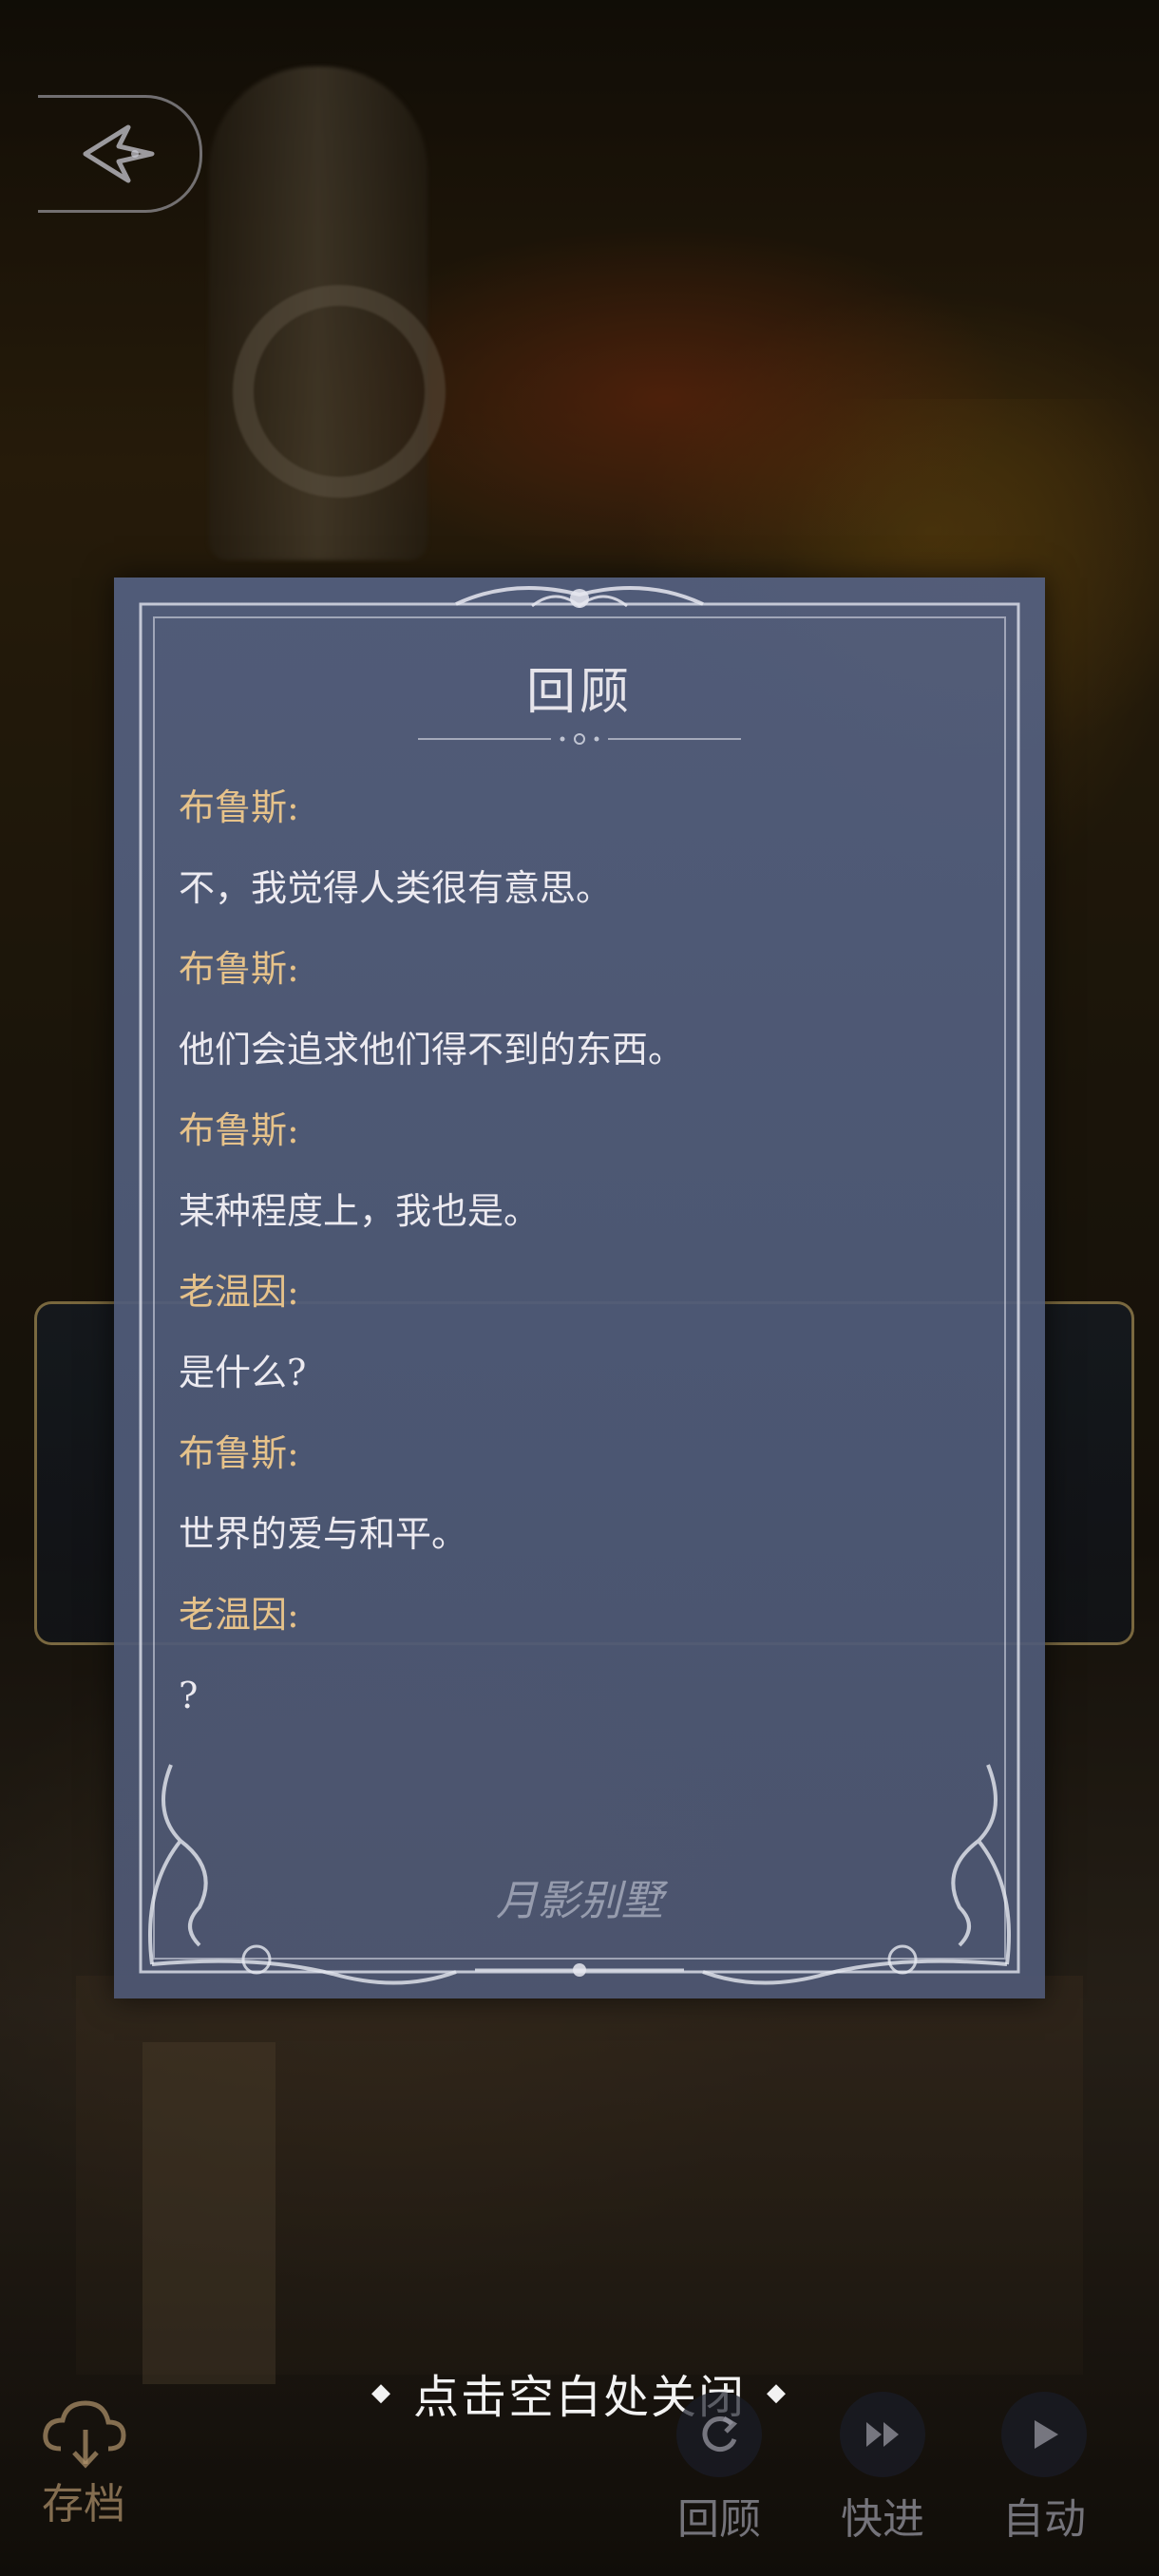  I want to click on svg-text: 月影别墅, so click(582, 1901).